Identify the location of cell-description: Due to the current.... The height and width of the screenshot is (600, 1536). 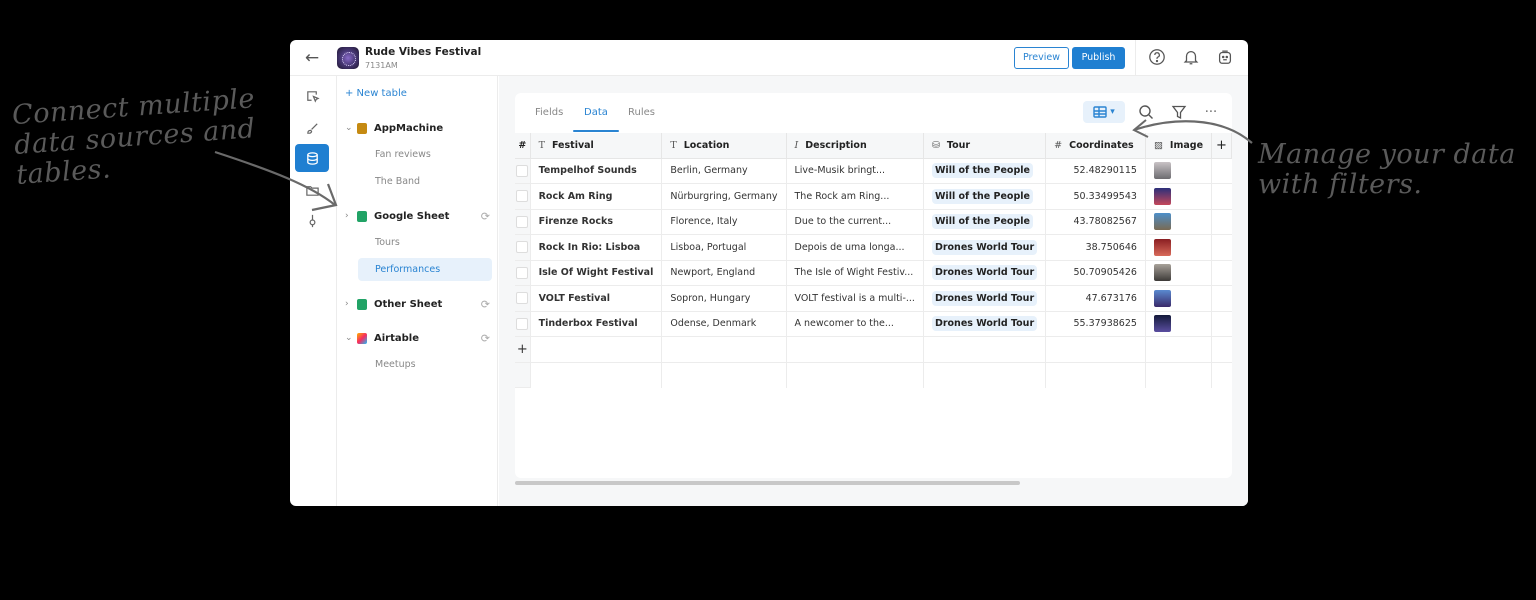
(855, 222).